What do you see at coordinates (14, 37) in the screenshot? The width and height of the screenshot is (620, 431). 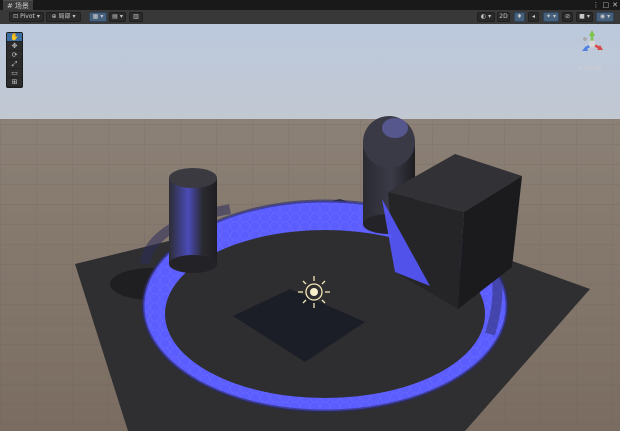 I see `hand-tool: ✋` at bounding box center [14, 37].